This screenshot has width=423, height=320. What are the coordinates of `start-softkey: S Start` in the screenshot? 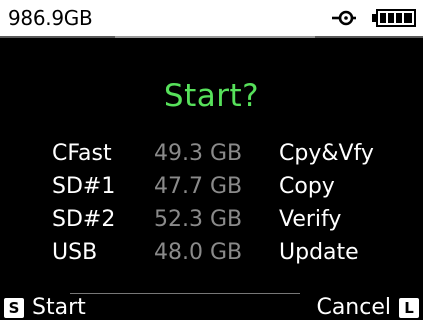 It's located at (45, 308).